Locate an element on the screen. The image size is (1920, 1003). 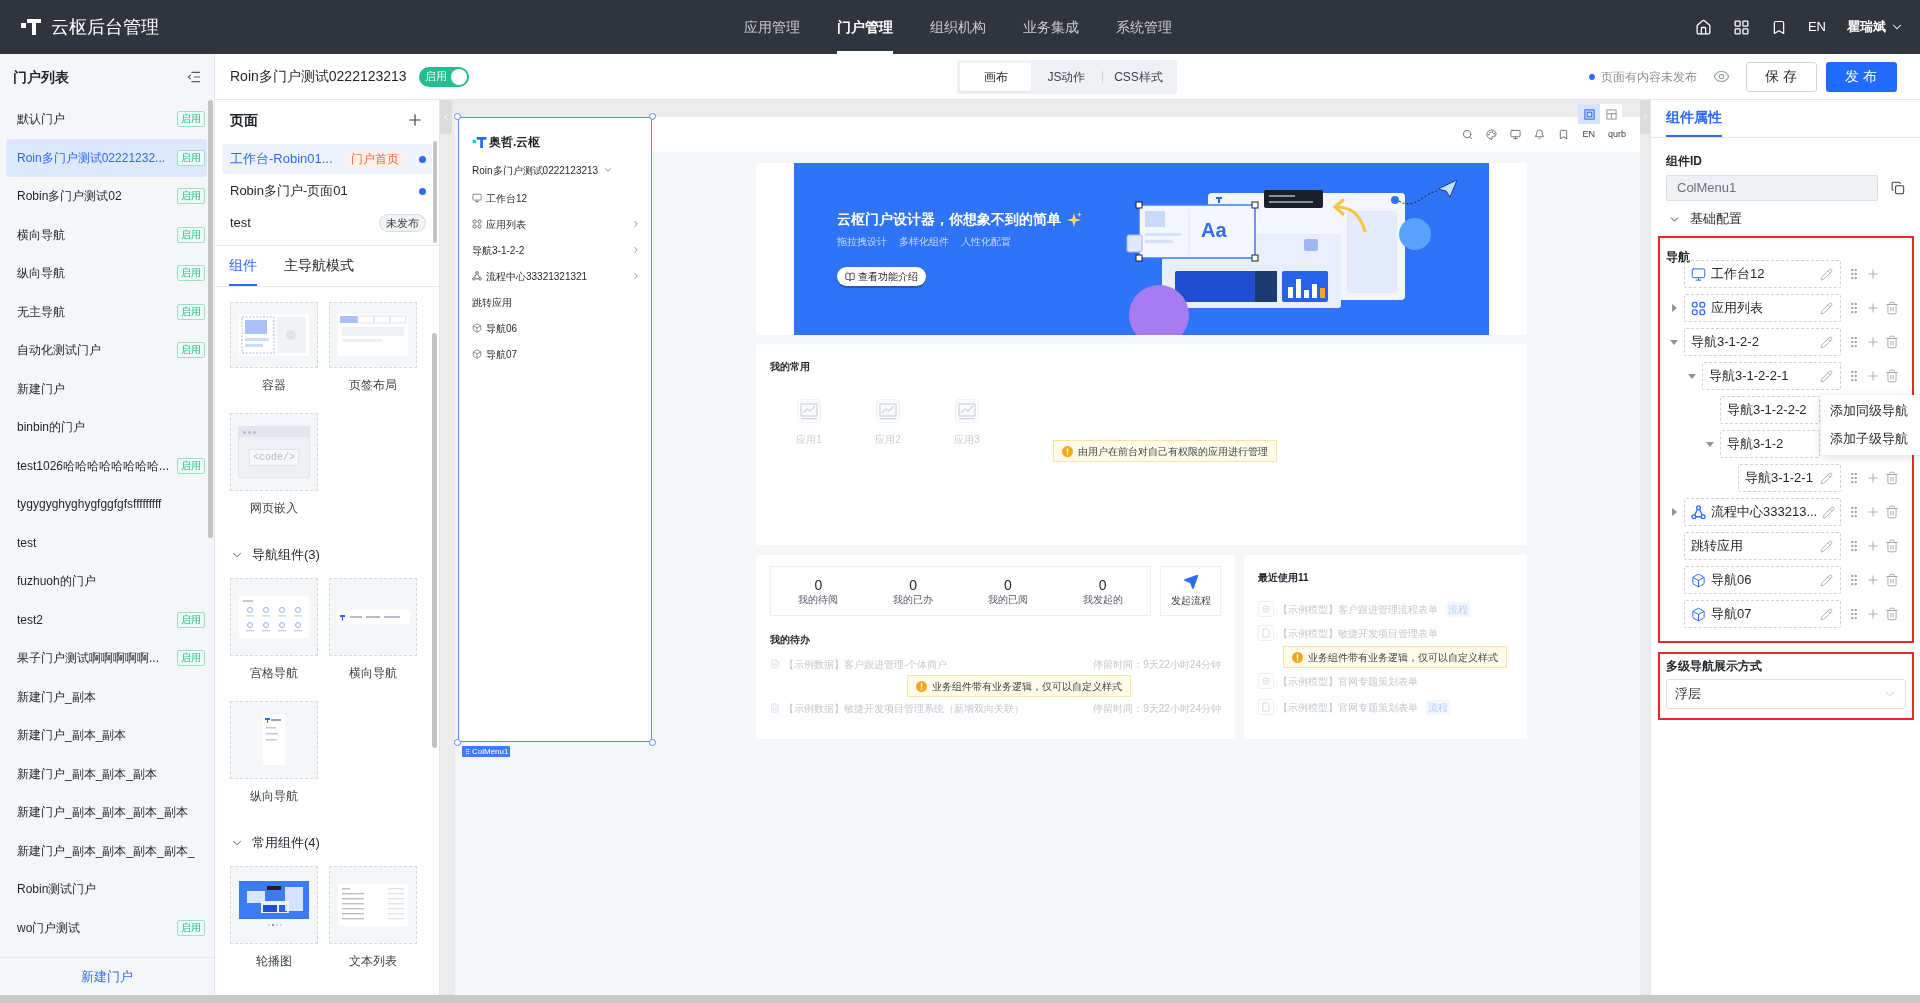
portal-list-item: 新建门户_副本_副本 is located at coordinates (106, 735).